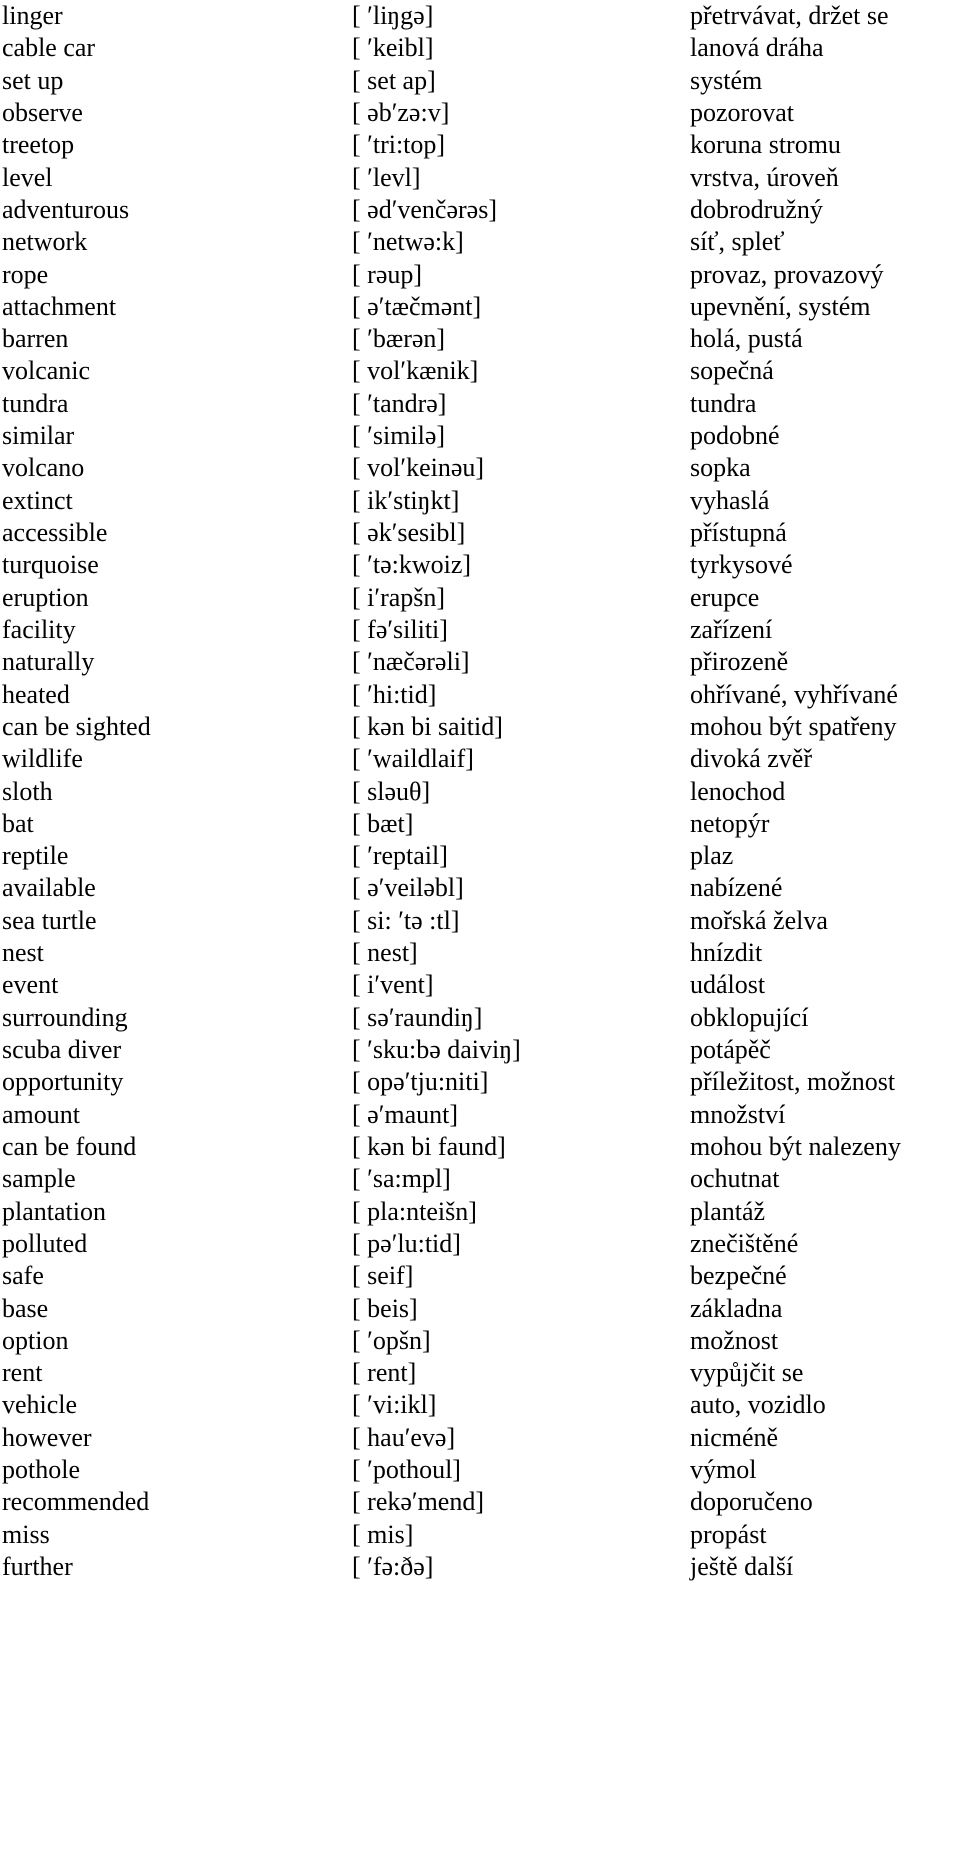  What do you see at coordinates (793, 726) in the screenshot?
I see `translation-text: mohou být spatřeny` at bounding box center [793, 726].